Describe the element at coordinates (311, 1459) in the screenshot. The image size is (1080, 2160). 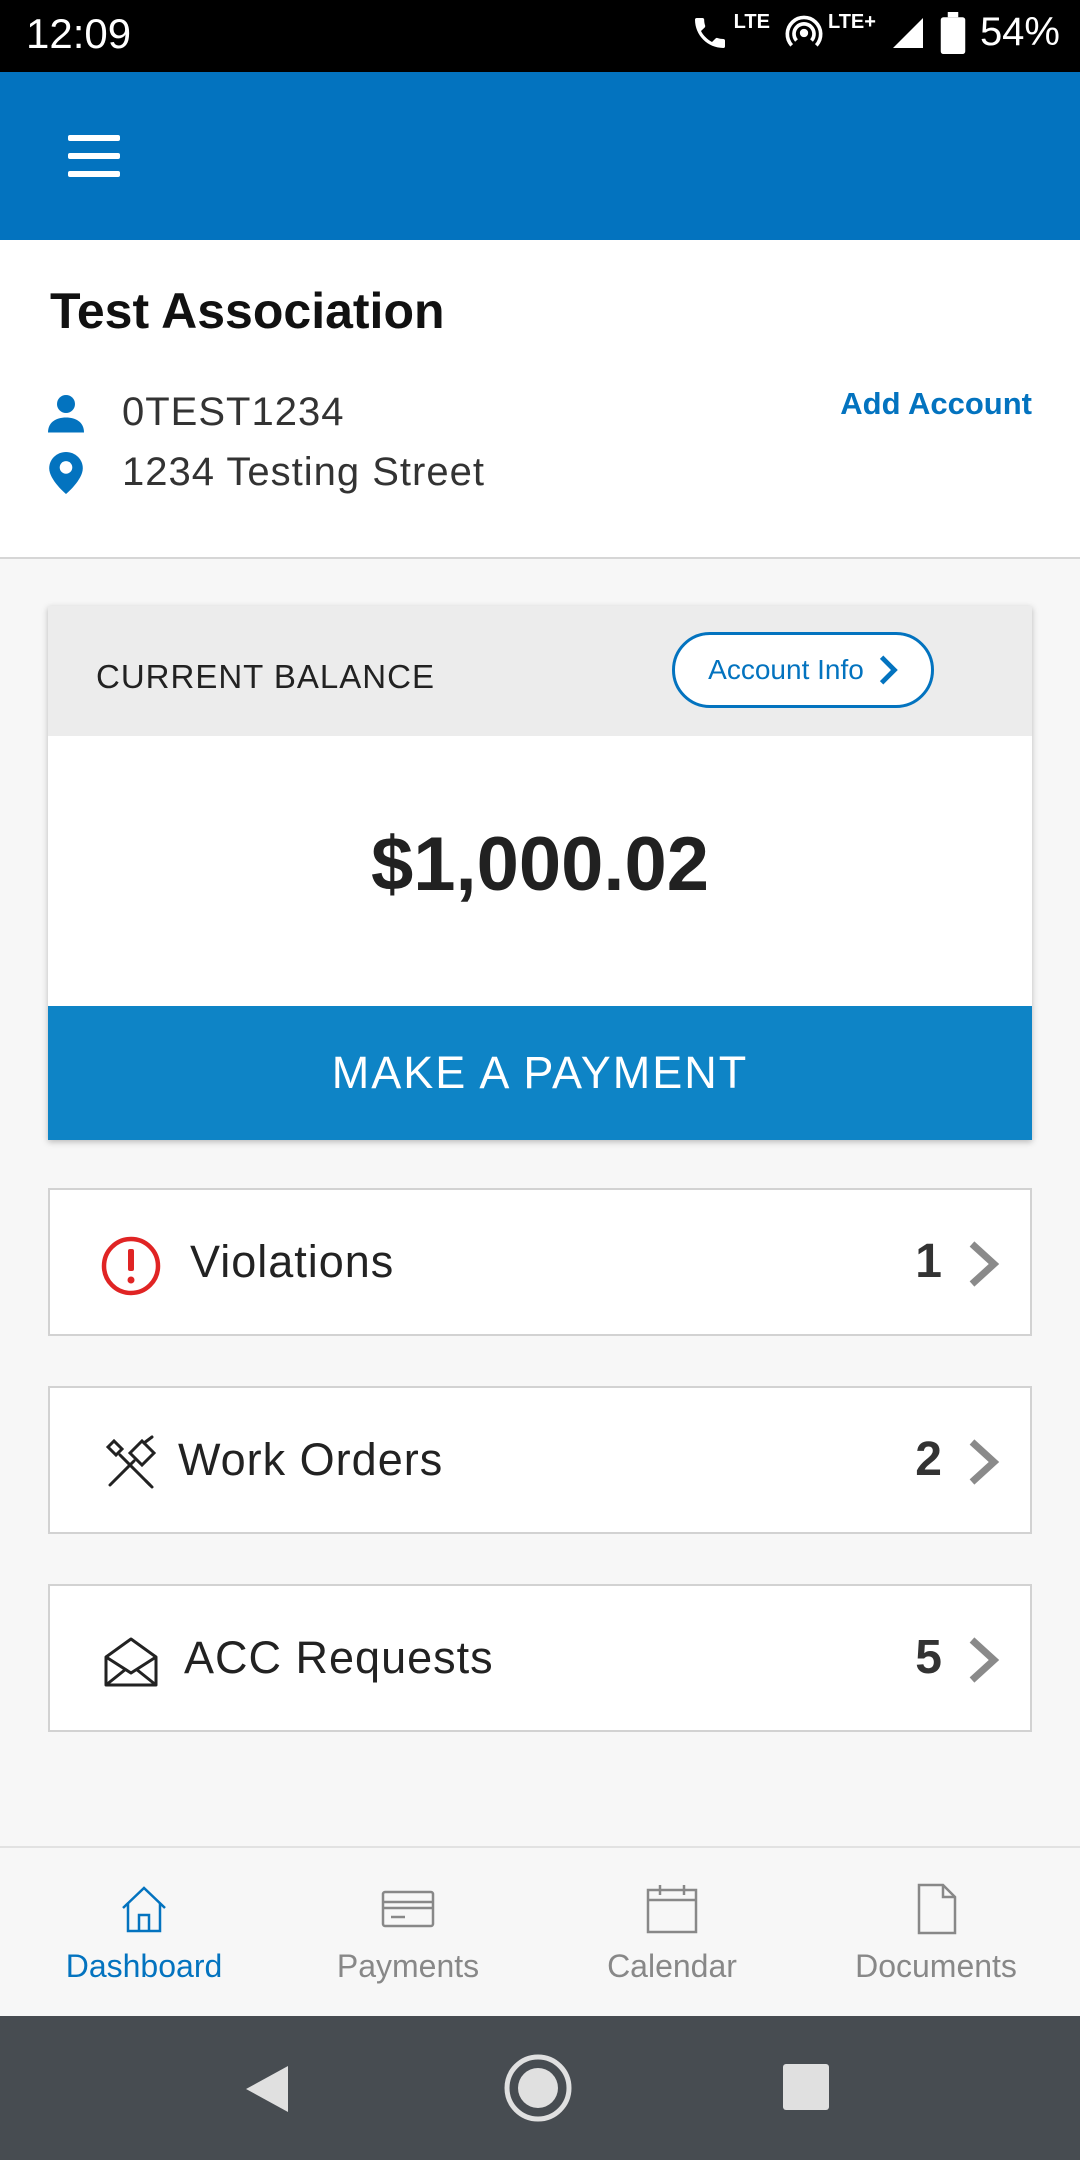
I see `list-item-label: Work Orders` at that location.